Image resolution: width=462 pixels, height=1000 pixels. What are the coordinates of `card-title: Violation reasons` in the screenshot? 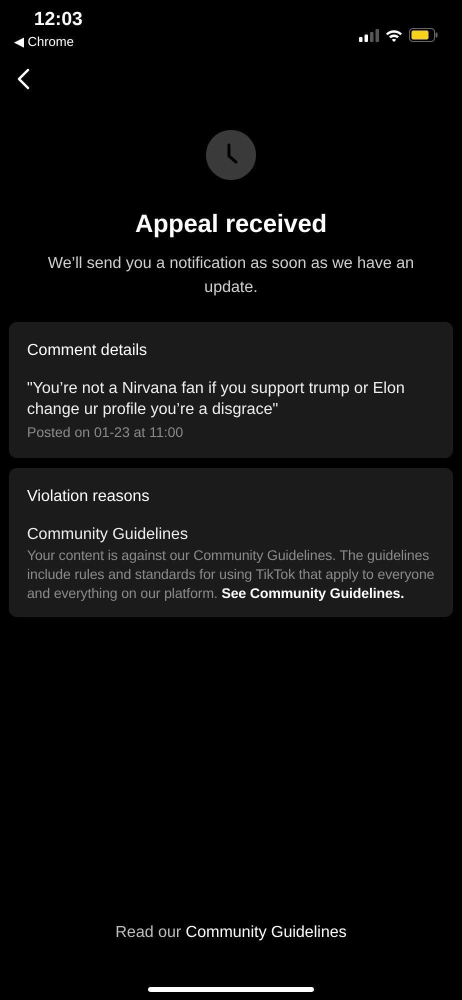 It's located at (88, 497).